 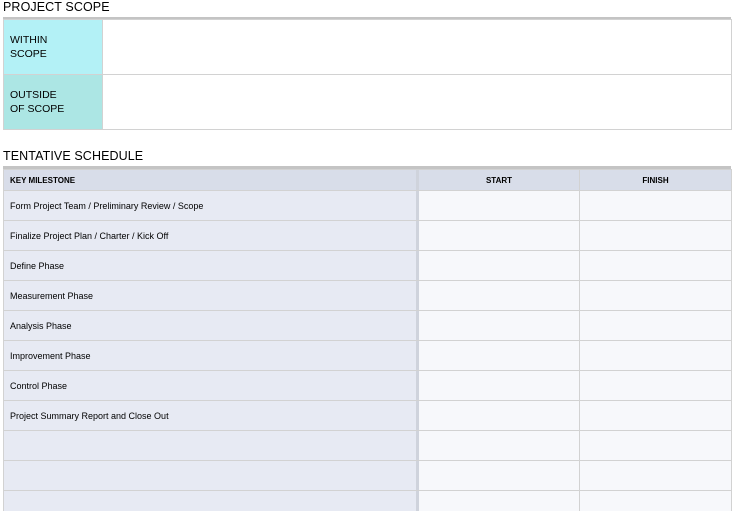 I want to click on milestone-cell: Measurement Phase, so click(x=211, y=295).